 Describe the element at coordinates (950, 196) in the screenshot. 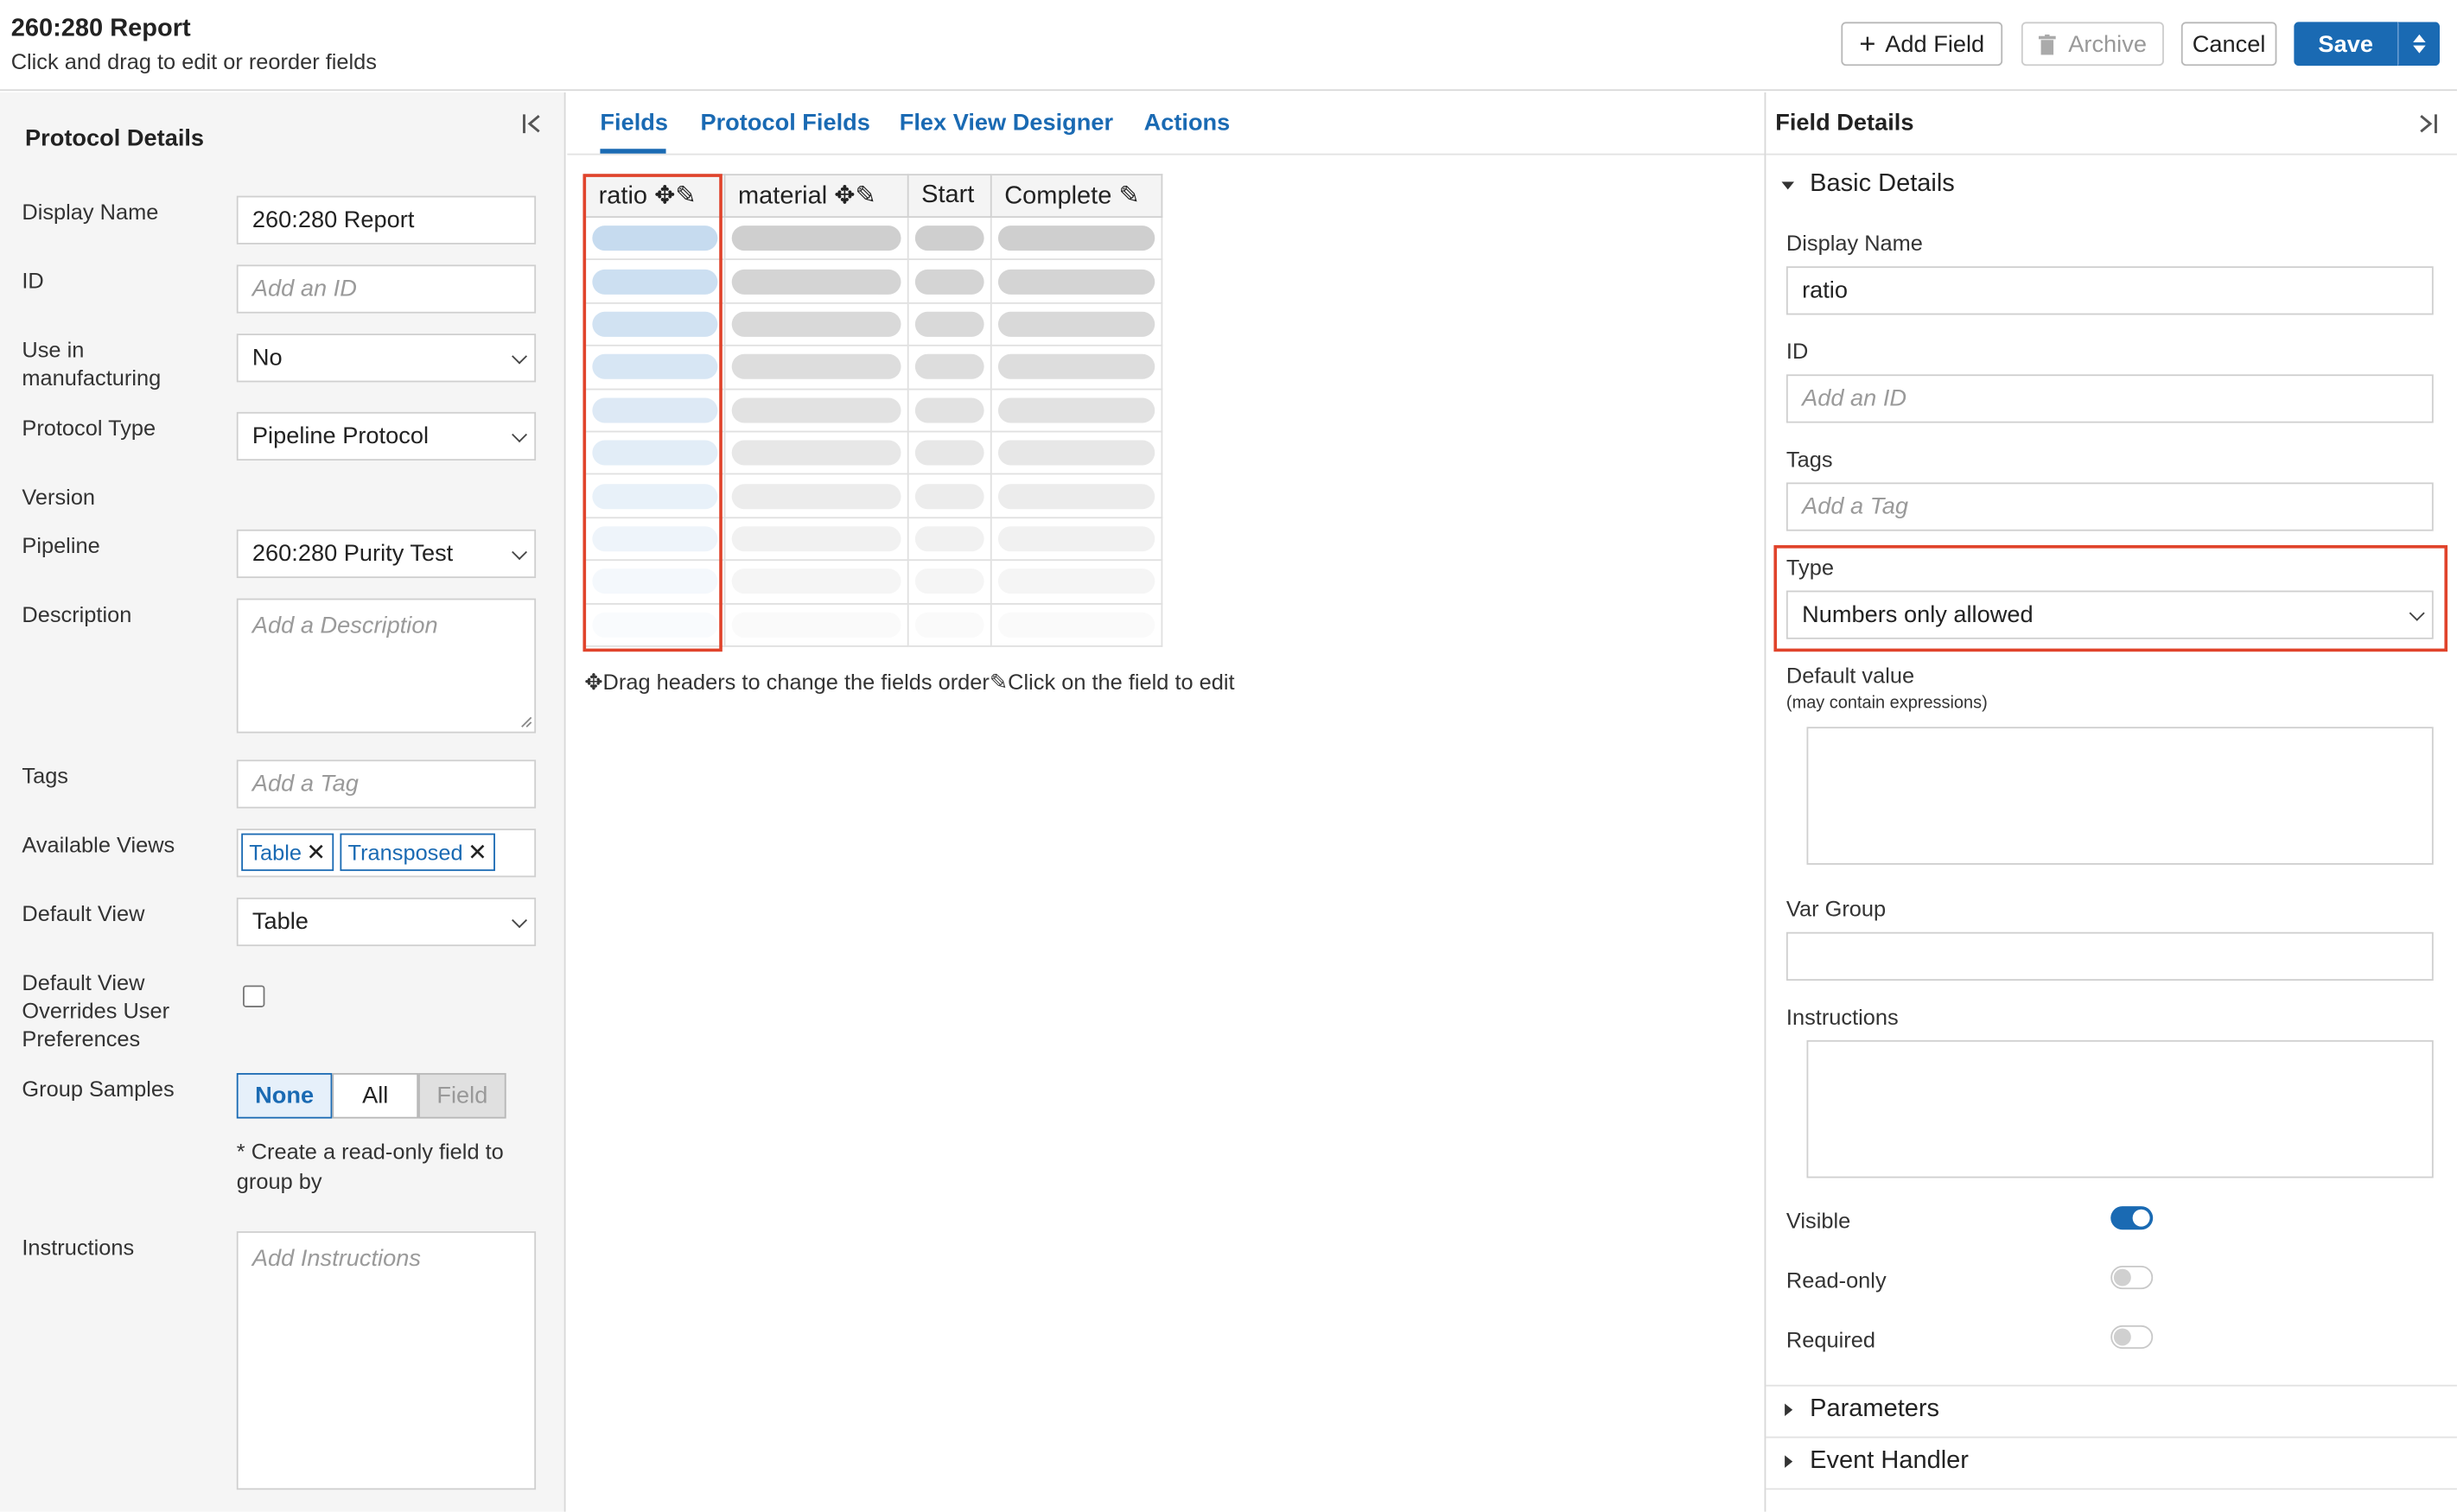

I see `column-header-start: Start` at that location.